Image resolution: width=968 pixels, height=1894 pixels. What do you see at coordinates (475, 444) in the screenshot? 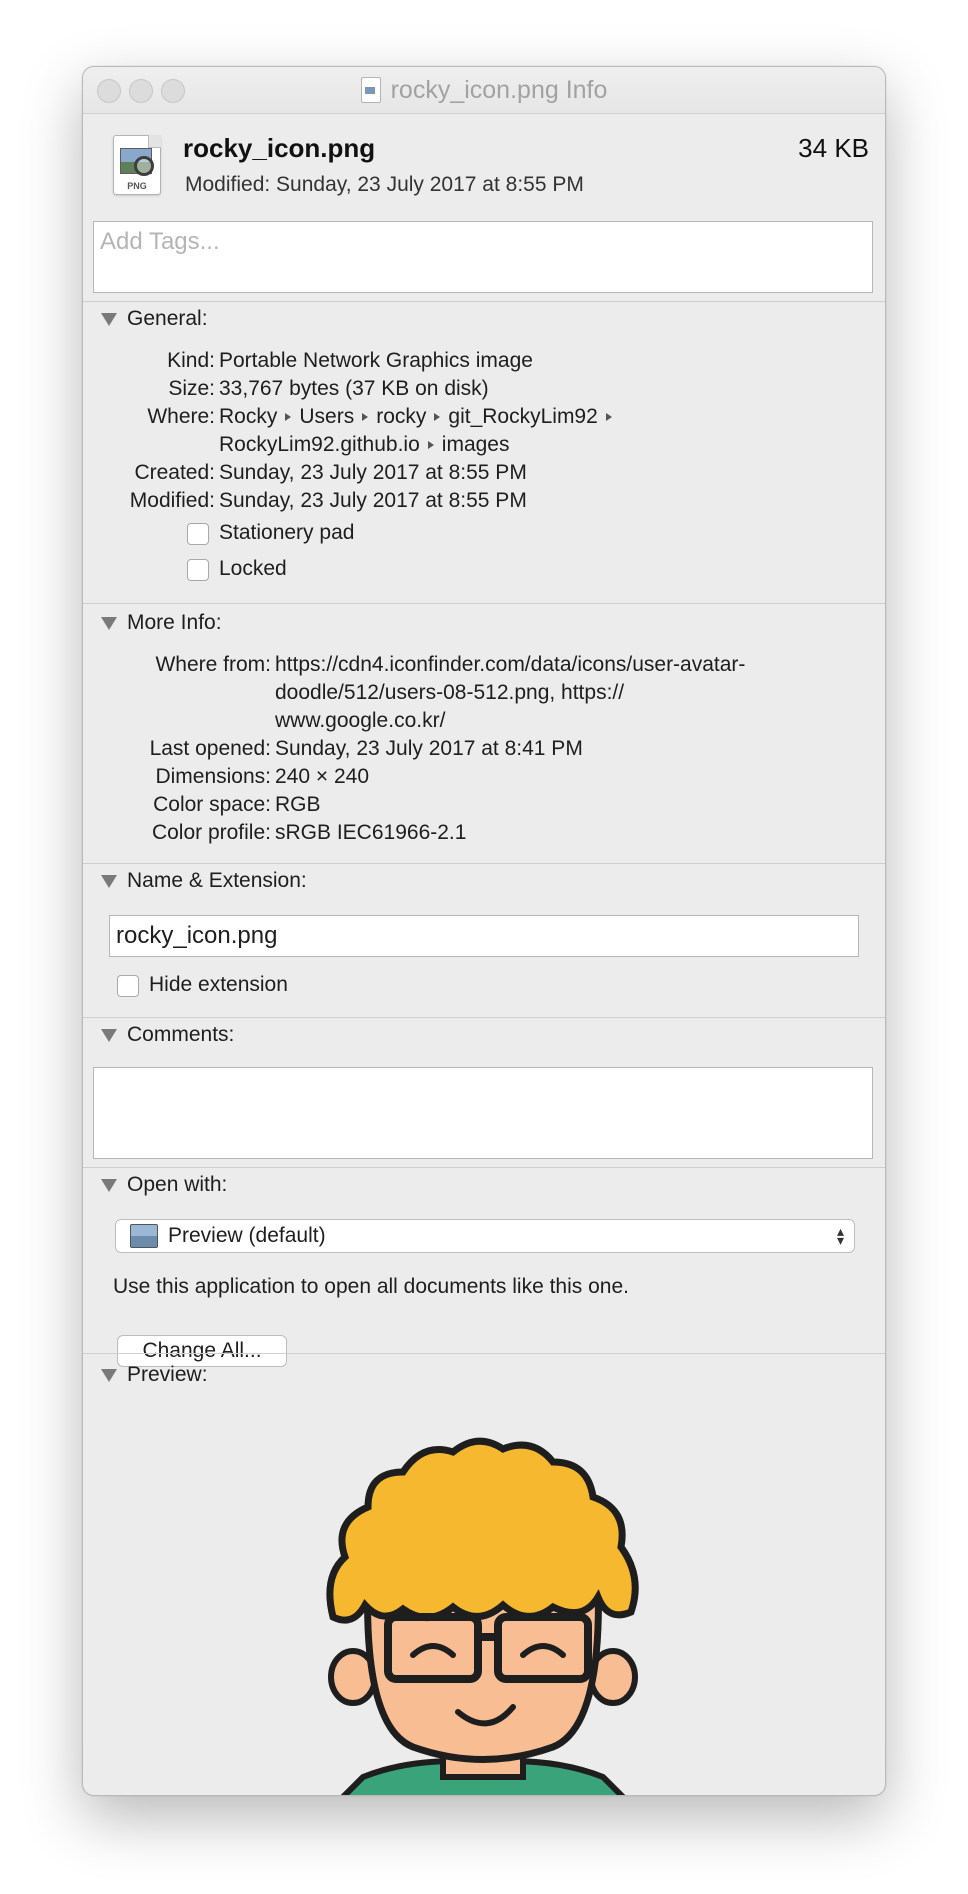
I see `path-item: images` at bounding box center [475, 444].